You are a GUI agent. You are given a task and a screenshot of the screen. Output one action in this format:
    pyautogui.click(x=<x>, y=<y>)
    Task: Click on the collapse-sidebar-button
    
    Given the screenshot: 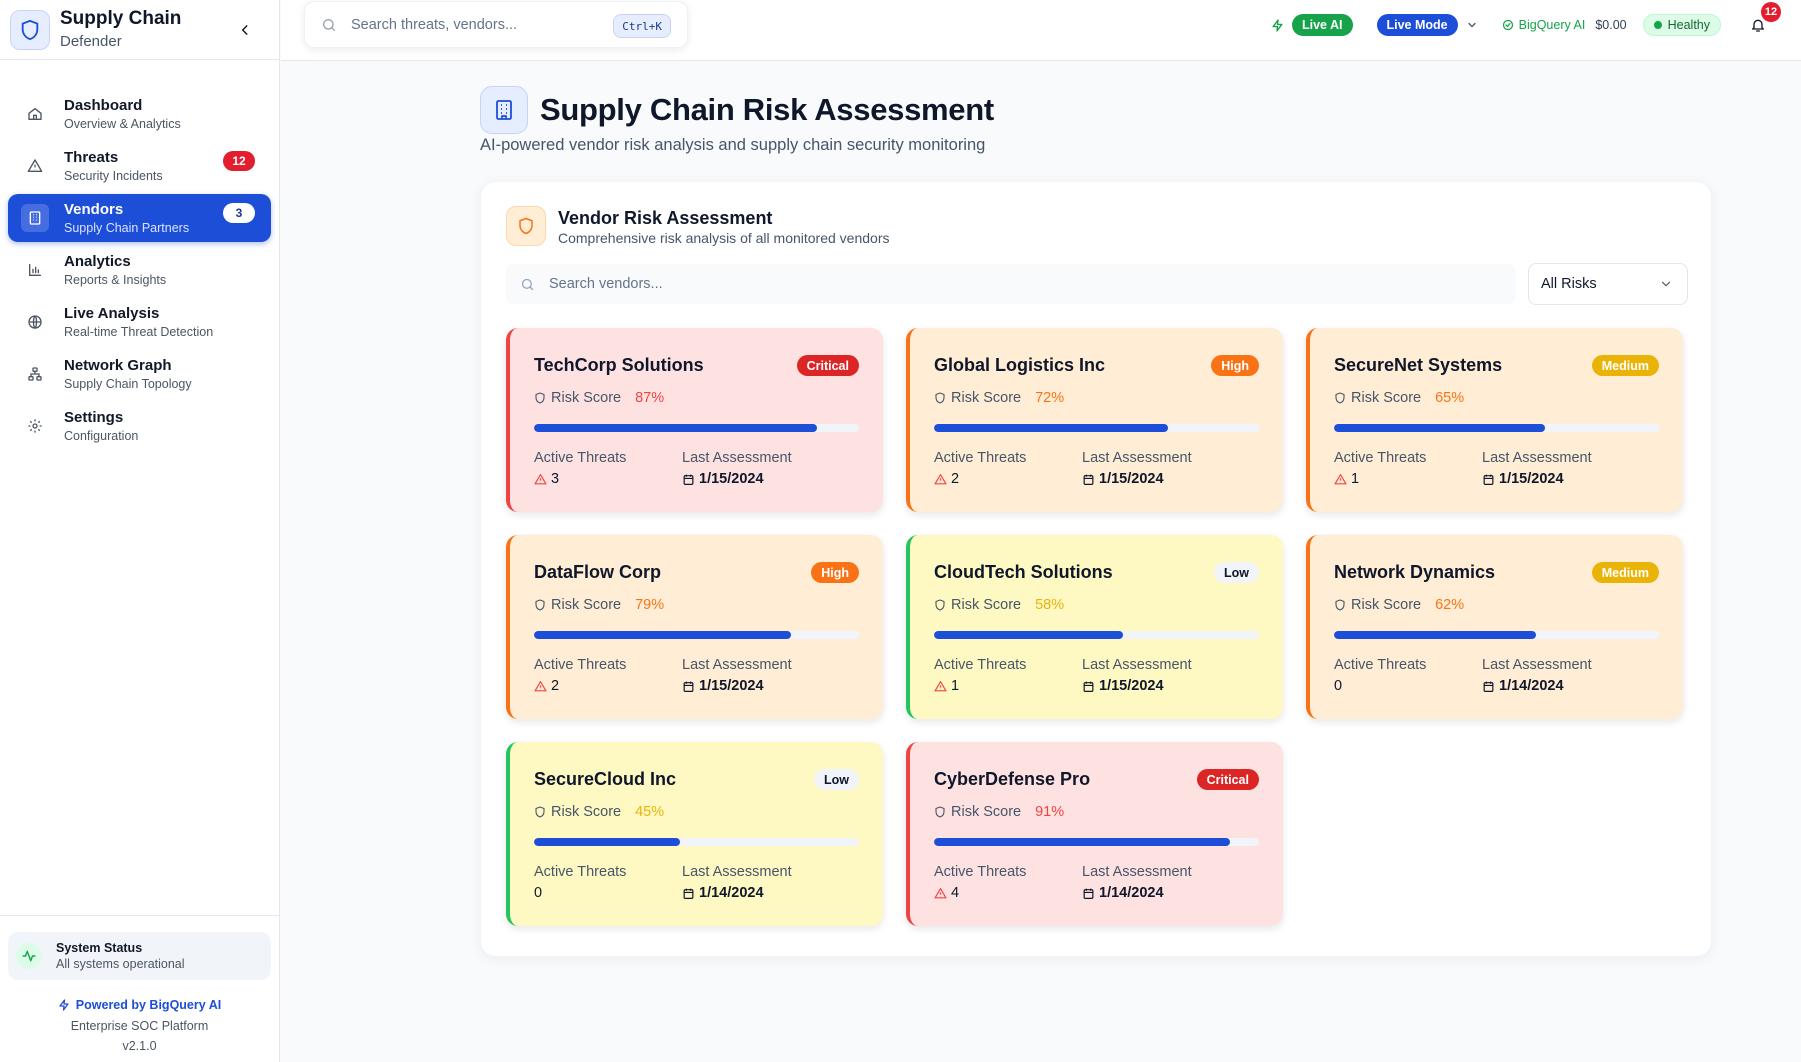 What is the action you would take?
    pyautogui.click(x=245, y=30)
    